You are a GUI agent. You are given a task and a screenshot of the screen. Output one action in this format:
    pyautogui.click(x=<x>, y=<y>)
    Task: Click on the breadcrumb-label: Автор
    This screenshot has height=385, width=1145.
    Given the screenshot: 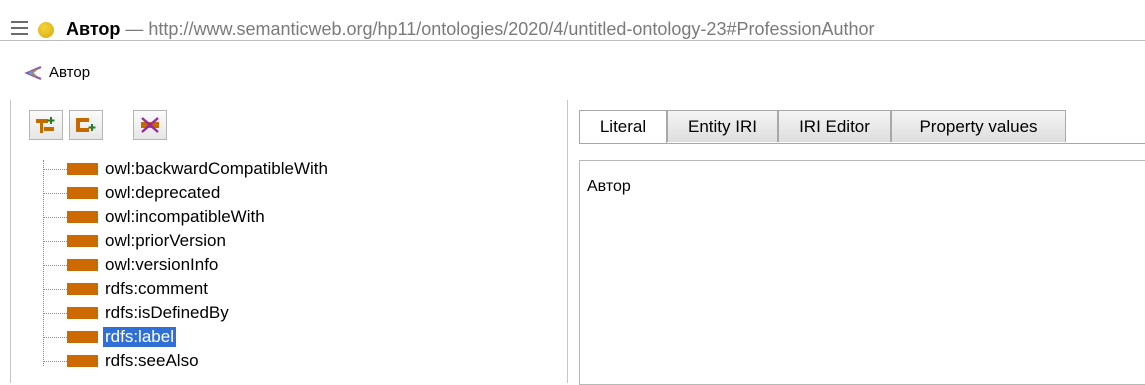 What is the action you would take?
    pyautogui.click(x=70, y=72)
    